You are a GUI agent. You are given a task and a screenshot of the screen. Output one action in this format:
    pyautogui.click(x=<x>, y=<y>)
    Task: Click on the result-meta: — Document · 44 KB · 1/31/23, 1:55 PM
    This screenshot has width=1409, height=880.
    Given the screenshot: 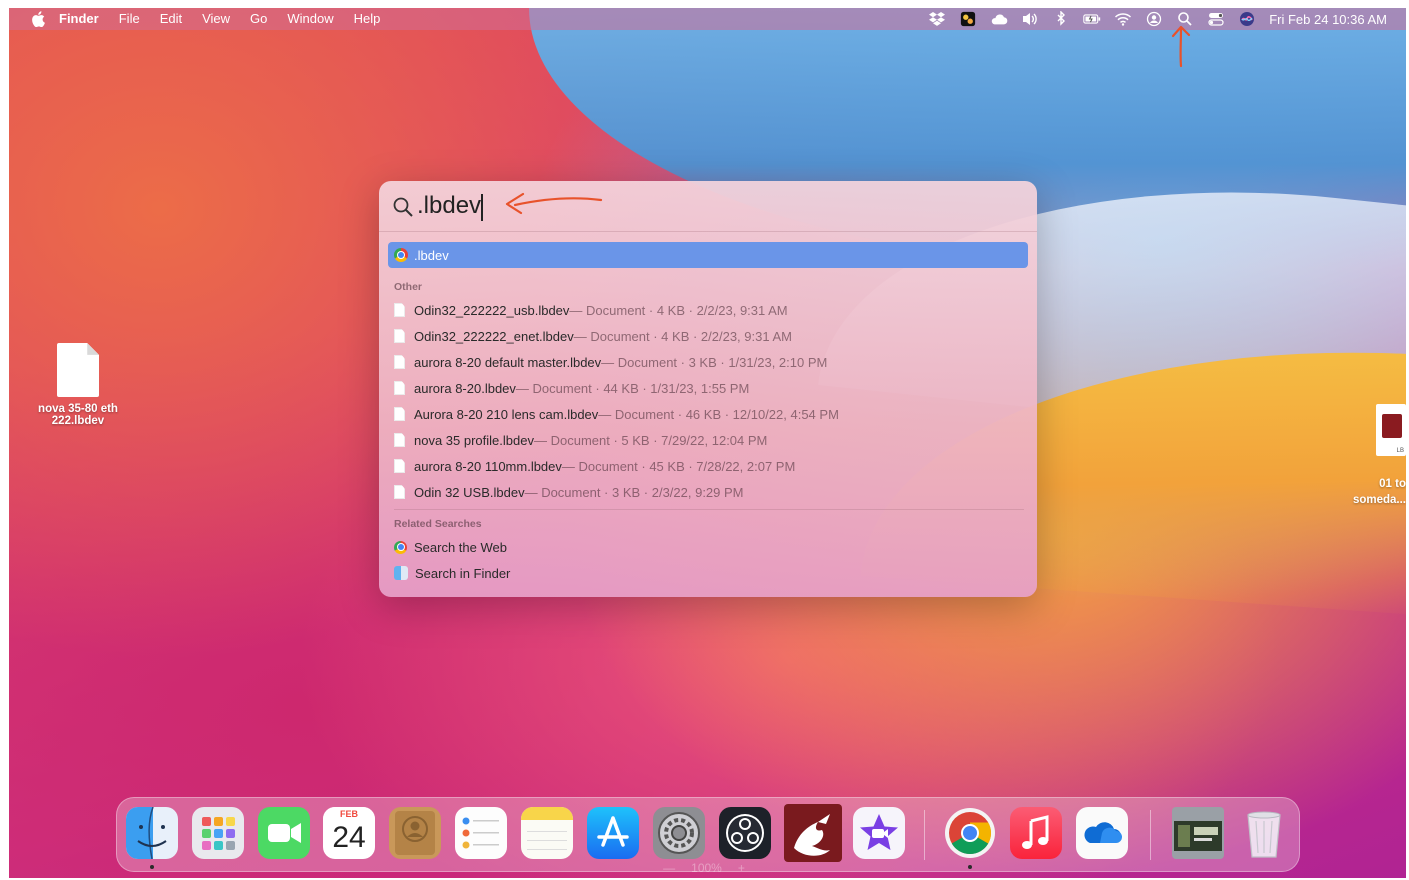 What is the action you would take?
    pyautogui.click(x=632, y=388)
    